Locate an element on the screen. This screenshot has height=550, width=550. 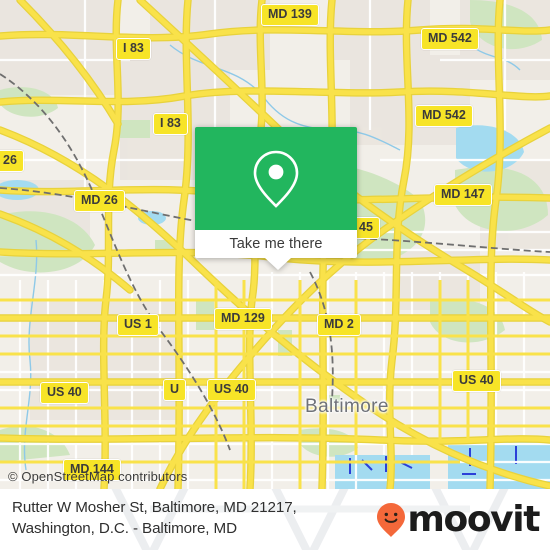
road-shield: MD 2 is located at coordinates (339, 325).